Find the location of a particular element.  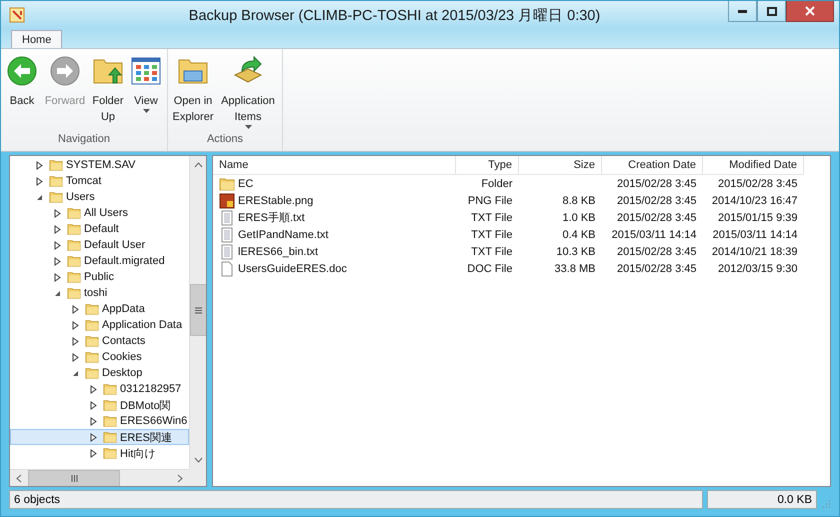

tree-item: Users is located at coordinates (99, 197).